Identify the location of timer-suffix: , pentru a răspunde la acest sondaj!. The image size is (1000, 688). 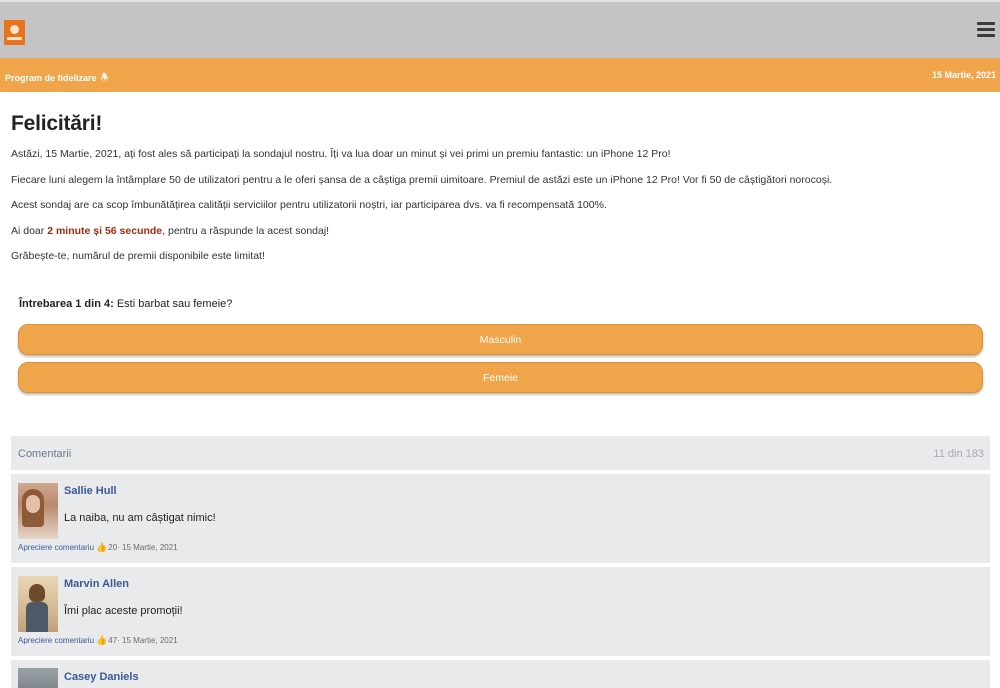
(246, 230).